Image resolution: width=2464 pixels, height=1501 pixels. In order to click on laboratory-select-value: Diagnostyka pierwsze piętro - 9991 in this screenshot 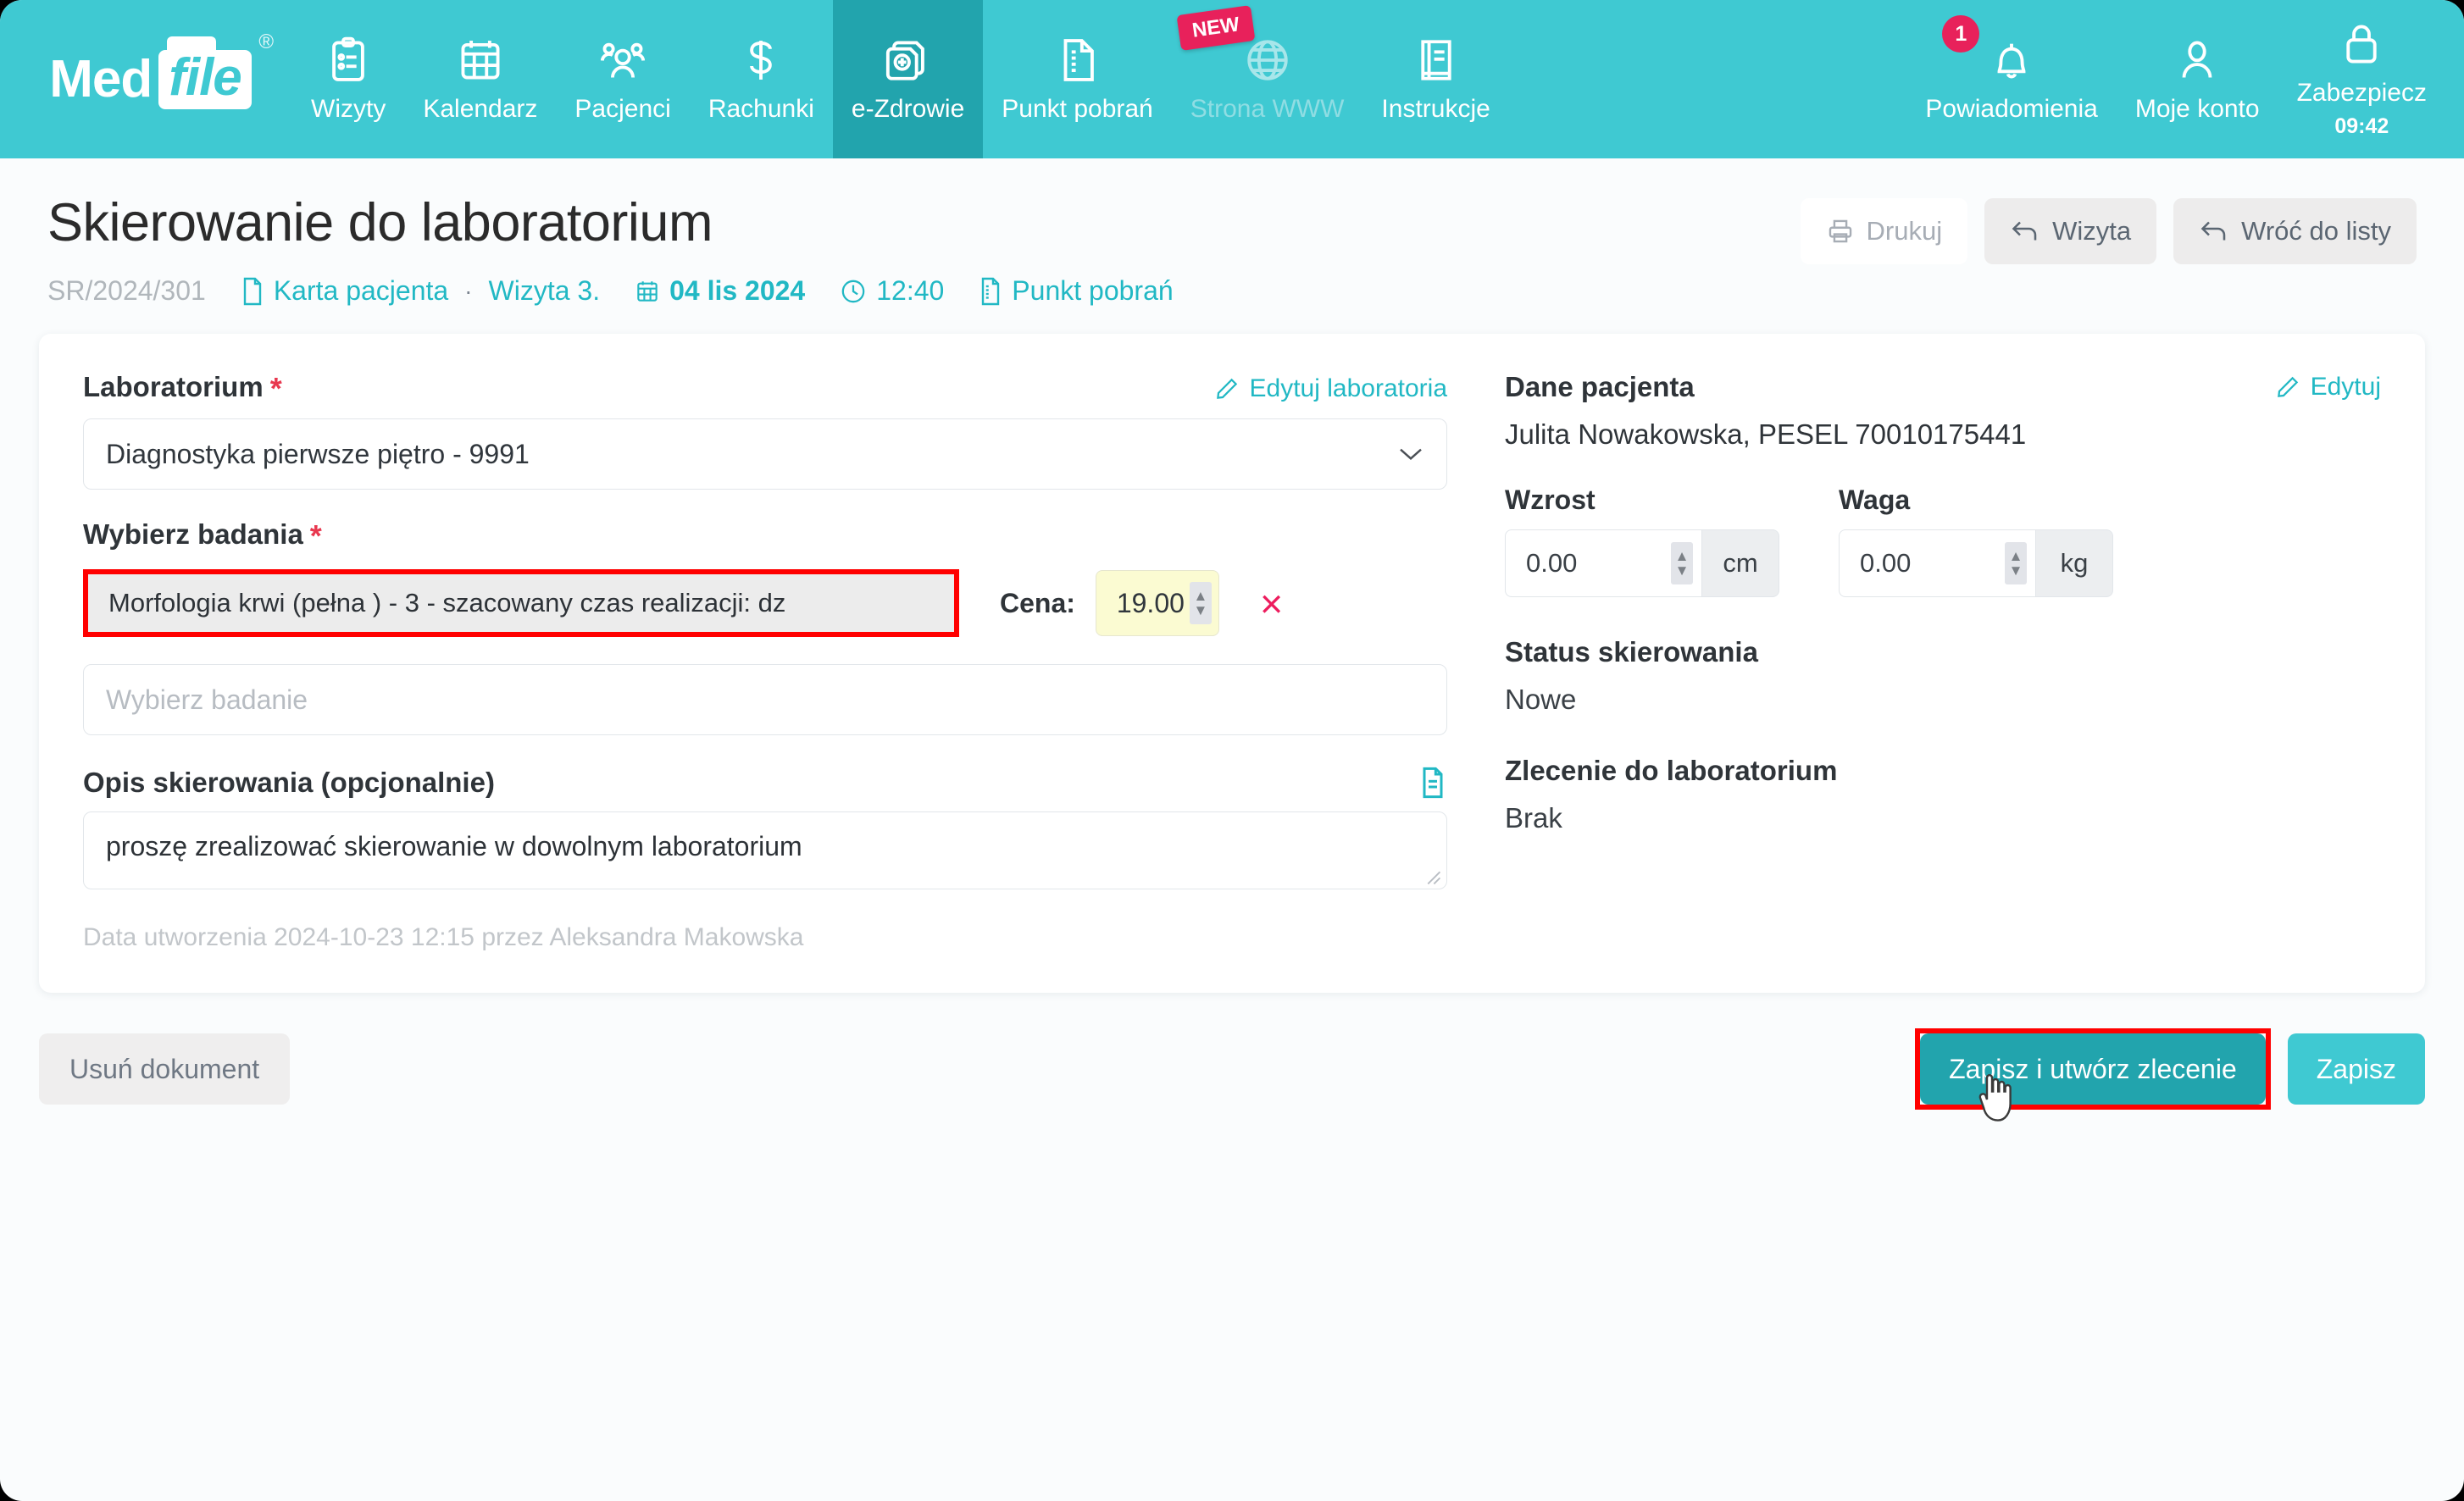, I will do `click(318, 453)`.